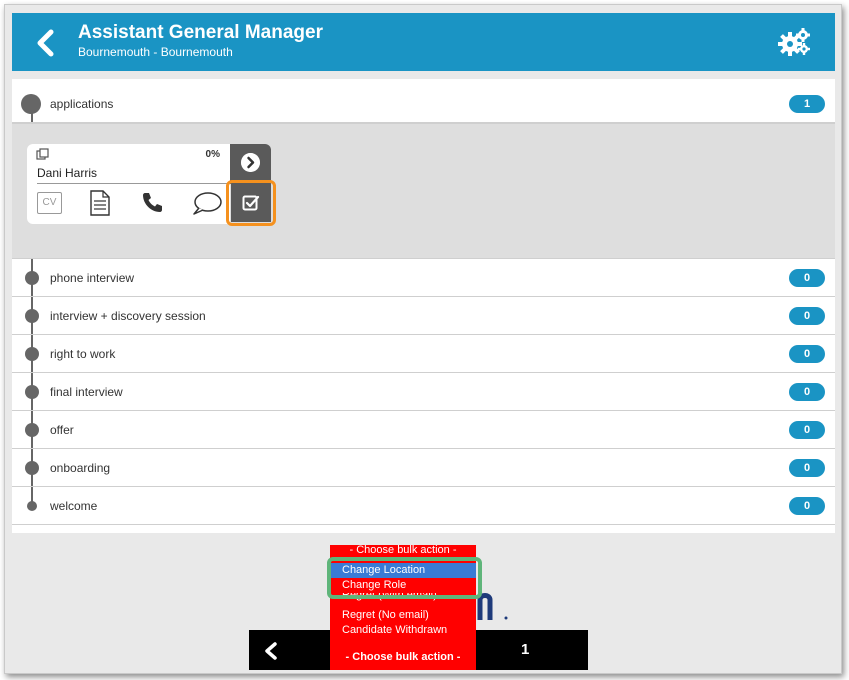  What do you see at coordinates (404, 578) in the screenshot?
I see `dropdown-highlight-outline` at bounding box center [404, 578].